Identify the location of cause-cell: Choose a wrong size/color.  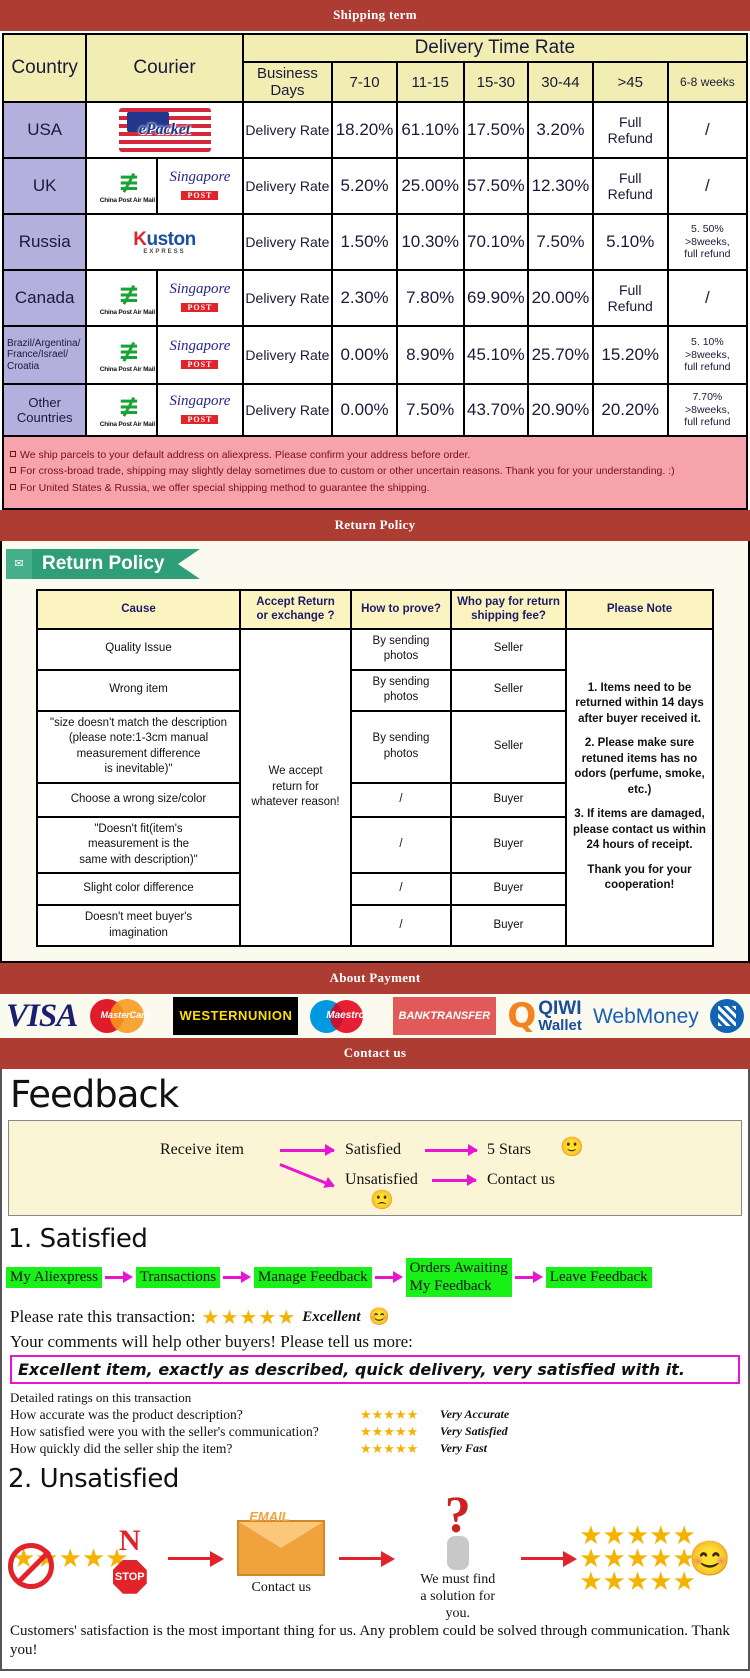
(138, 799).